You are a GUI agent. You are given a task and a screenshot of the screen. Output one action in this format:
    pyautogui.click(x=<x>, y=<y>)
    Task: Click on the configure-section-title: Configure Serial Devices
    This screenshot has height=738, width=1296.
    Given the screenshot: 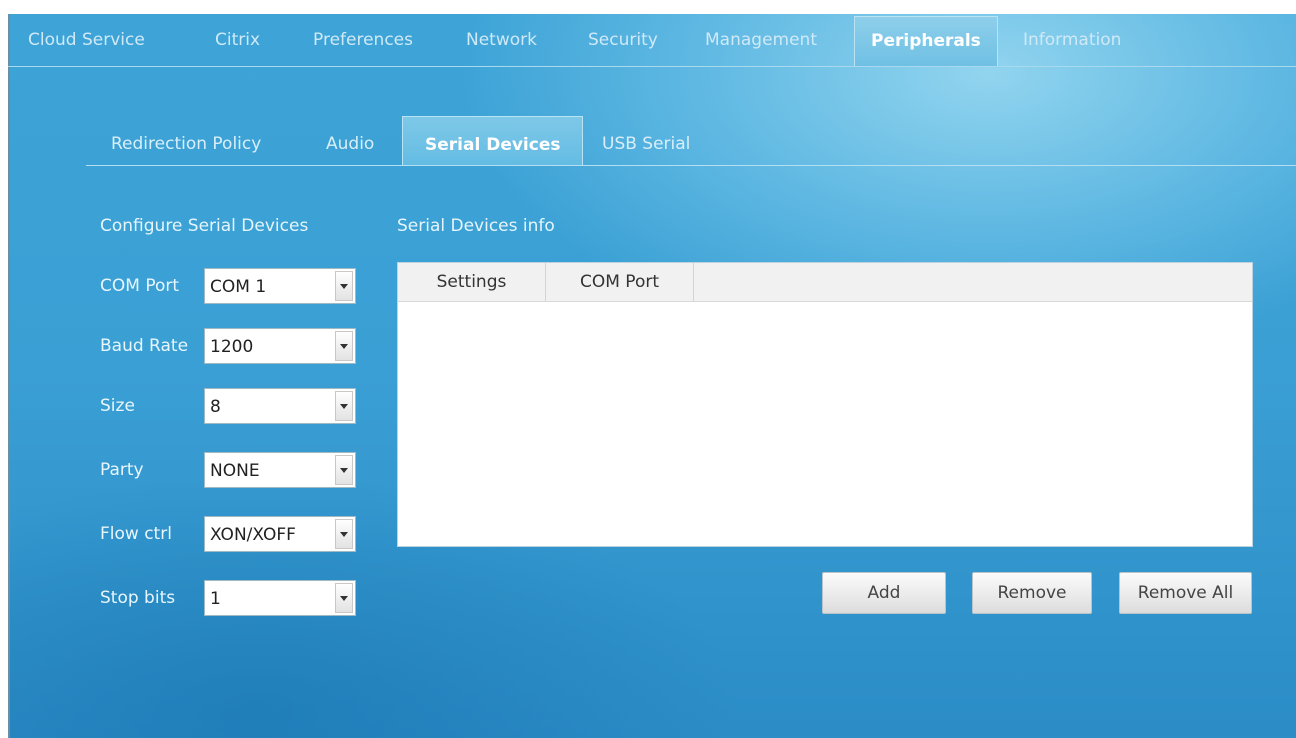 What is the action you would take?
    pyautogui.click(x=204, y=226)
    